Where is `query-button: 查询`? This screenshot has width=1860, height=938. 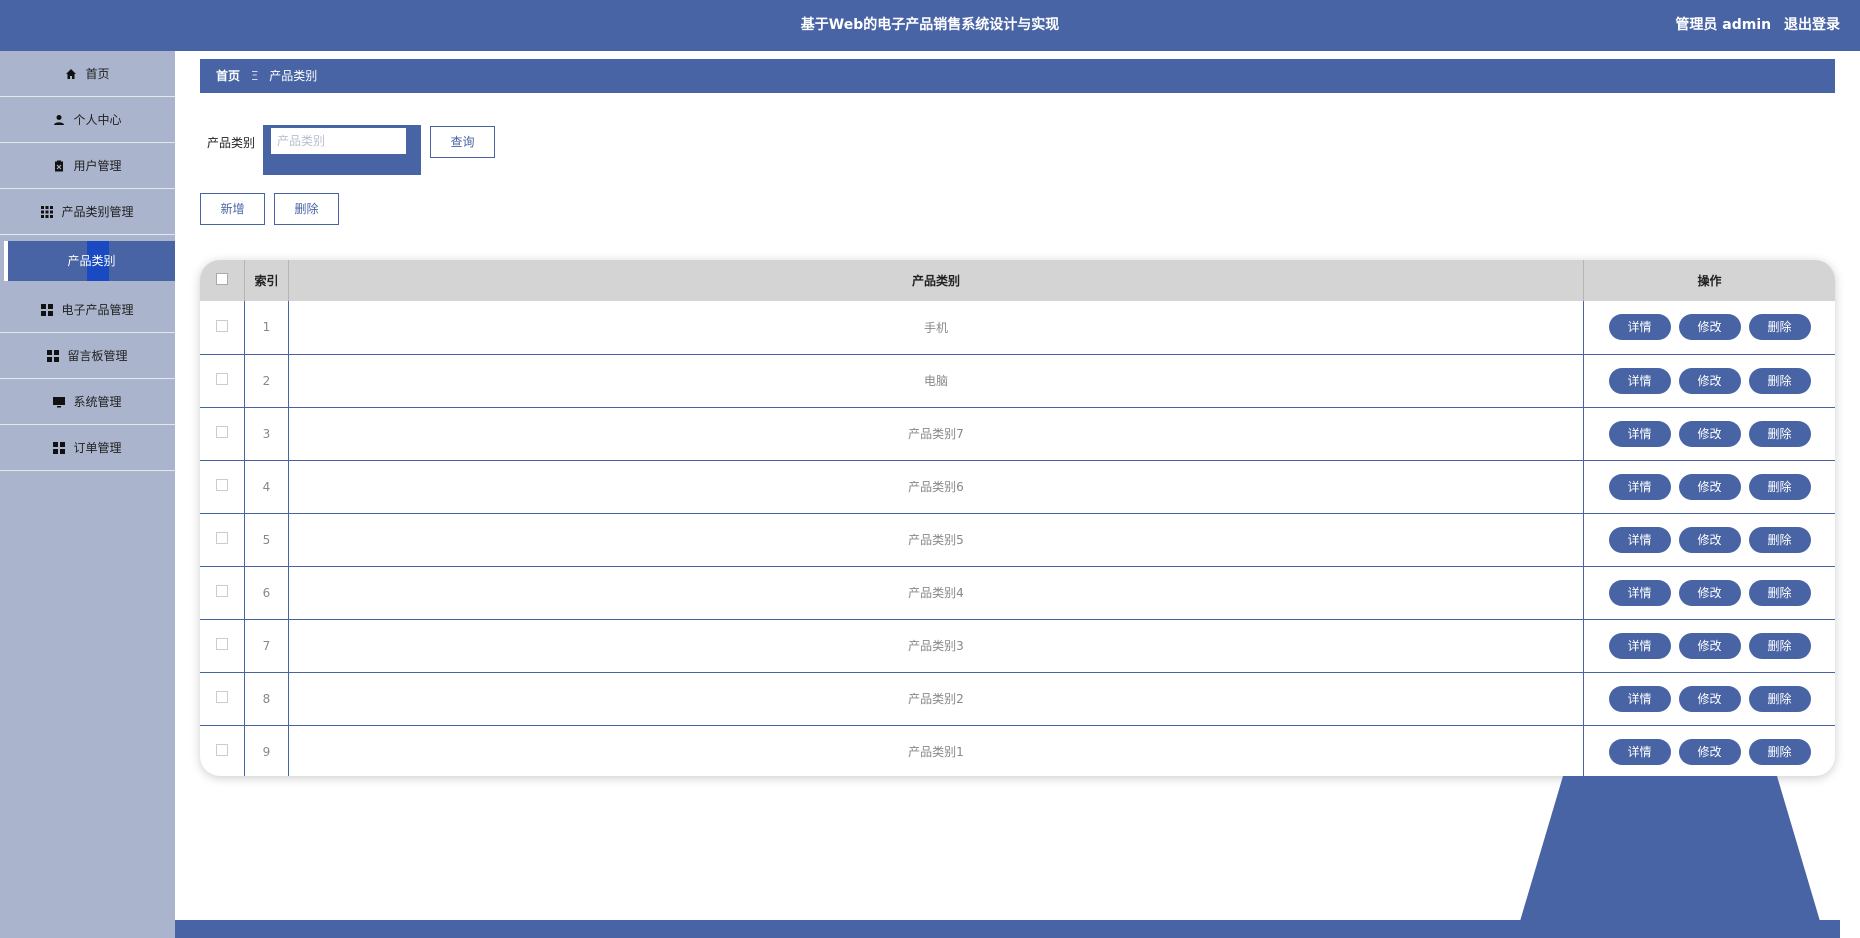
query-button: 查询 is located at coordinates (462, 142).